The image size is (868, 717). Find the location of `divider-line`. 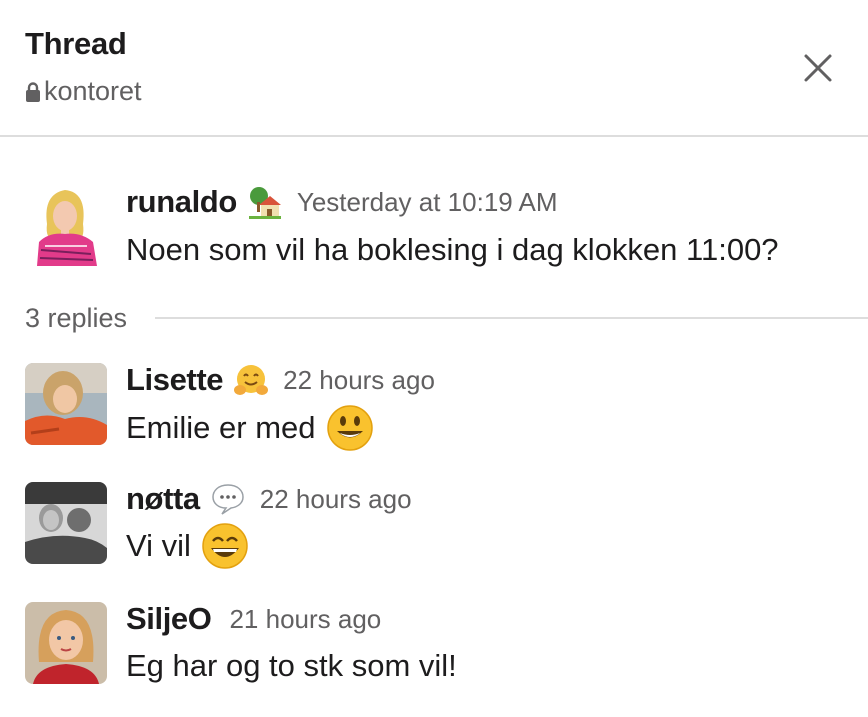

divider-line is located at coordinates (511, 318).